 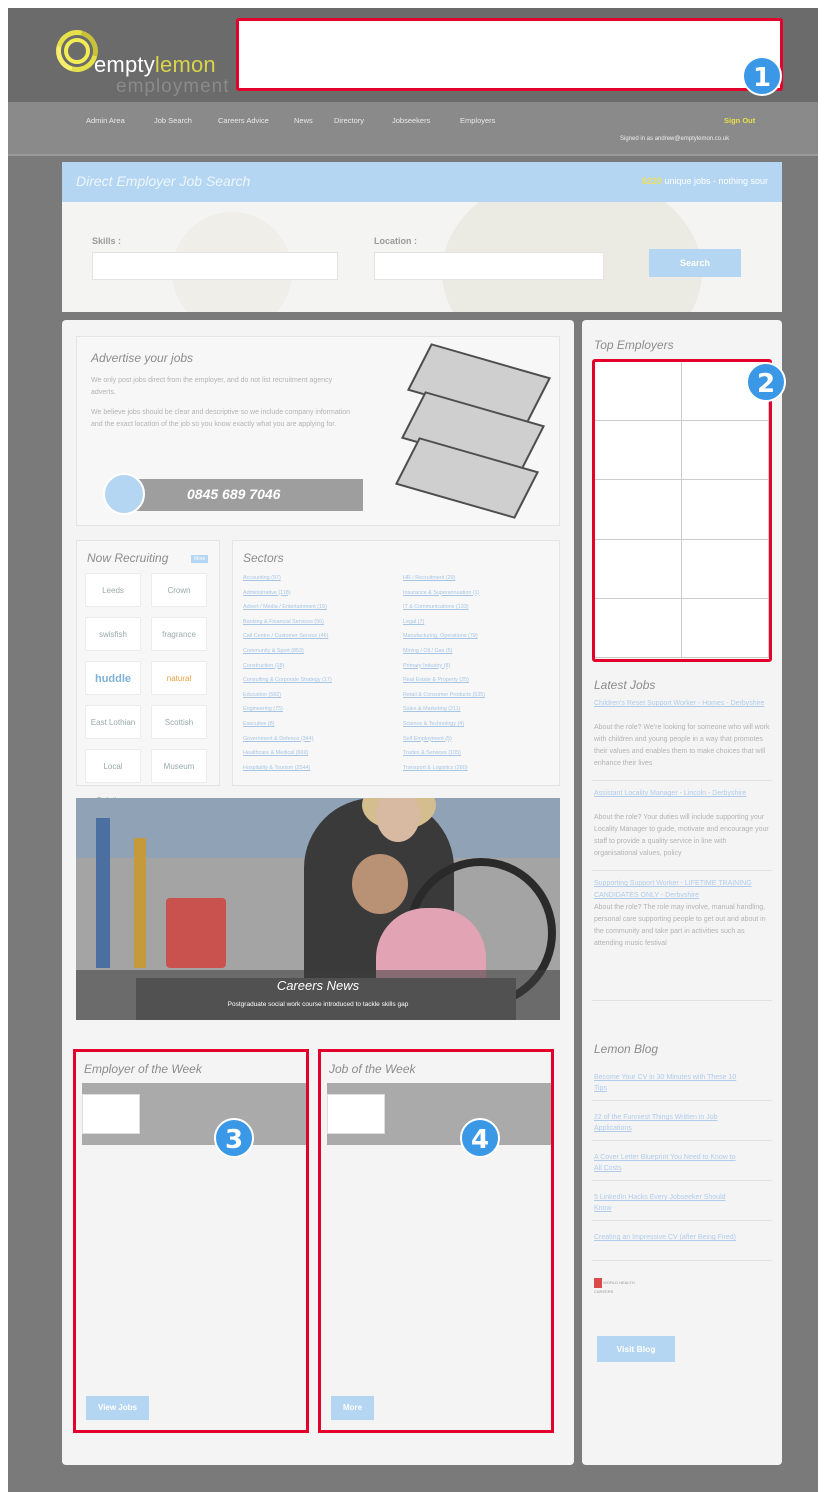 I want to click on nav-jobseekers: Jobseekers, so click(x=411, y=120).